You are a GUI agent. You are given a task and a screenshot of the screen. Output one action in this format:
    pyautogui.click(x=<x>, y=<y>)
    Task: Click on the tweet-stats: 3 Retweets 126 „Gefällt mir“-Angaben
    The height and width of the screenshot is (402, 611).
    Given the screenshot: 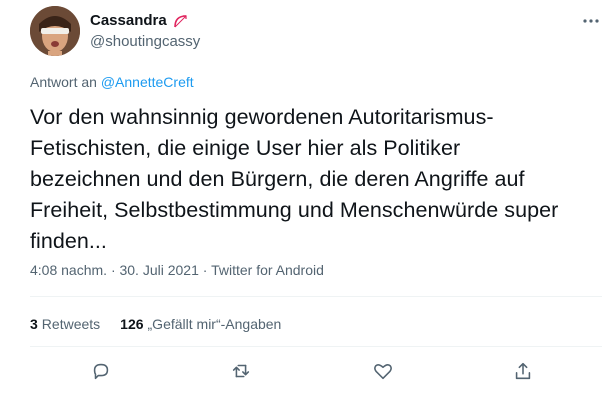 What is the action you would take?
    pyautogui.click(x=155, y=324)
    